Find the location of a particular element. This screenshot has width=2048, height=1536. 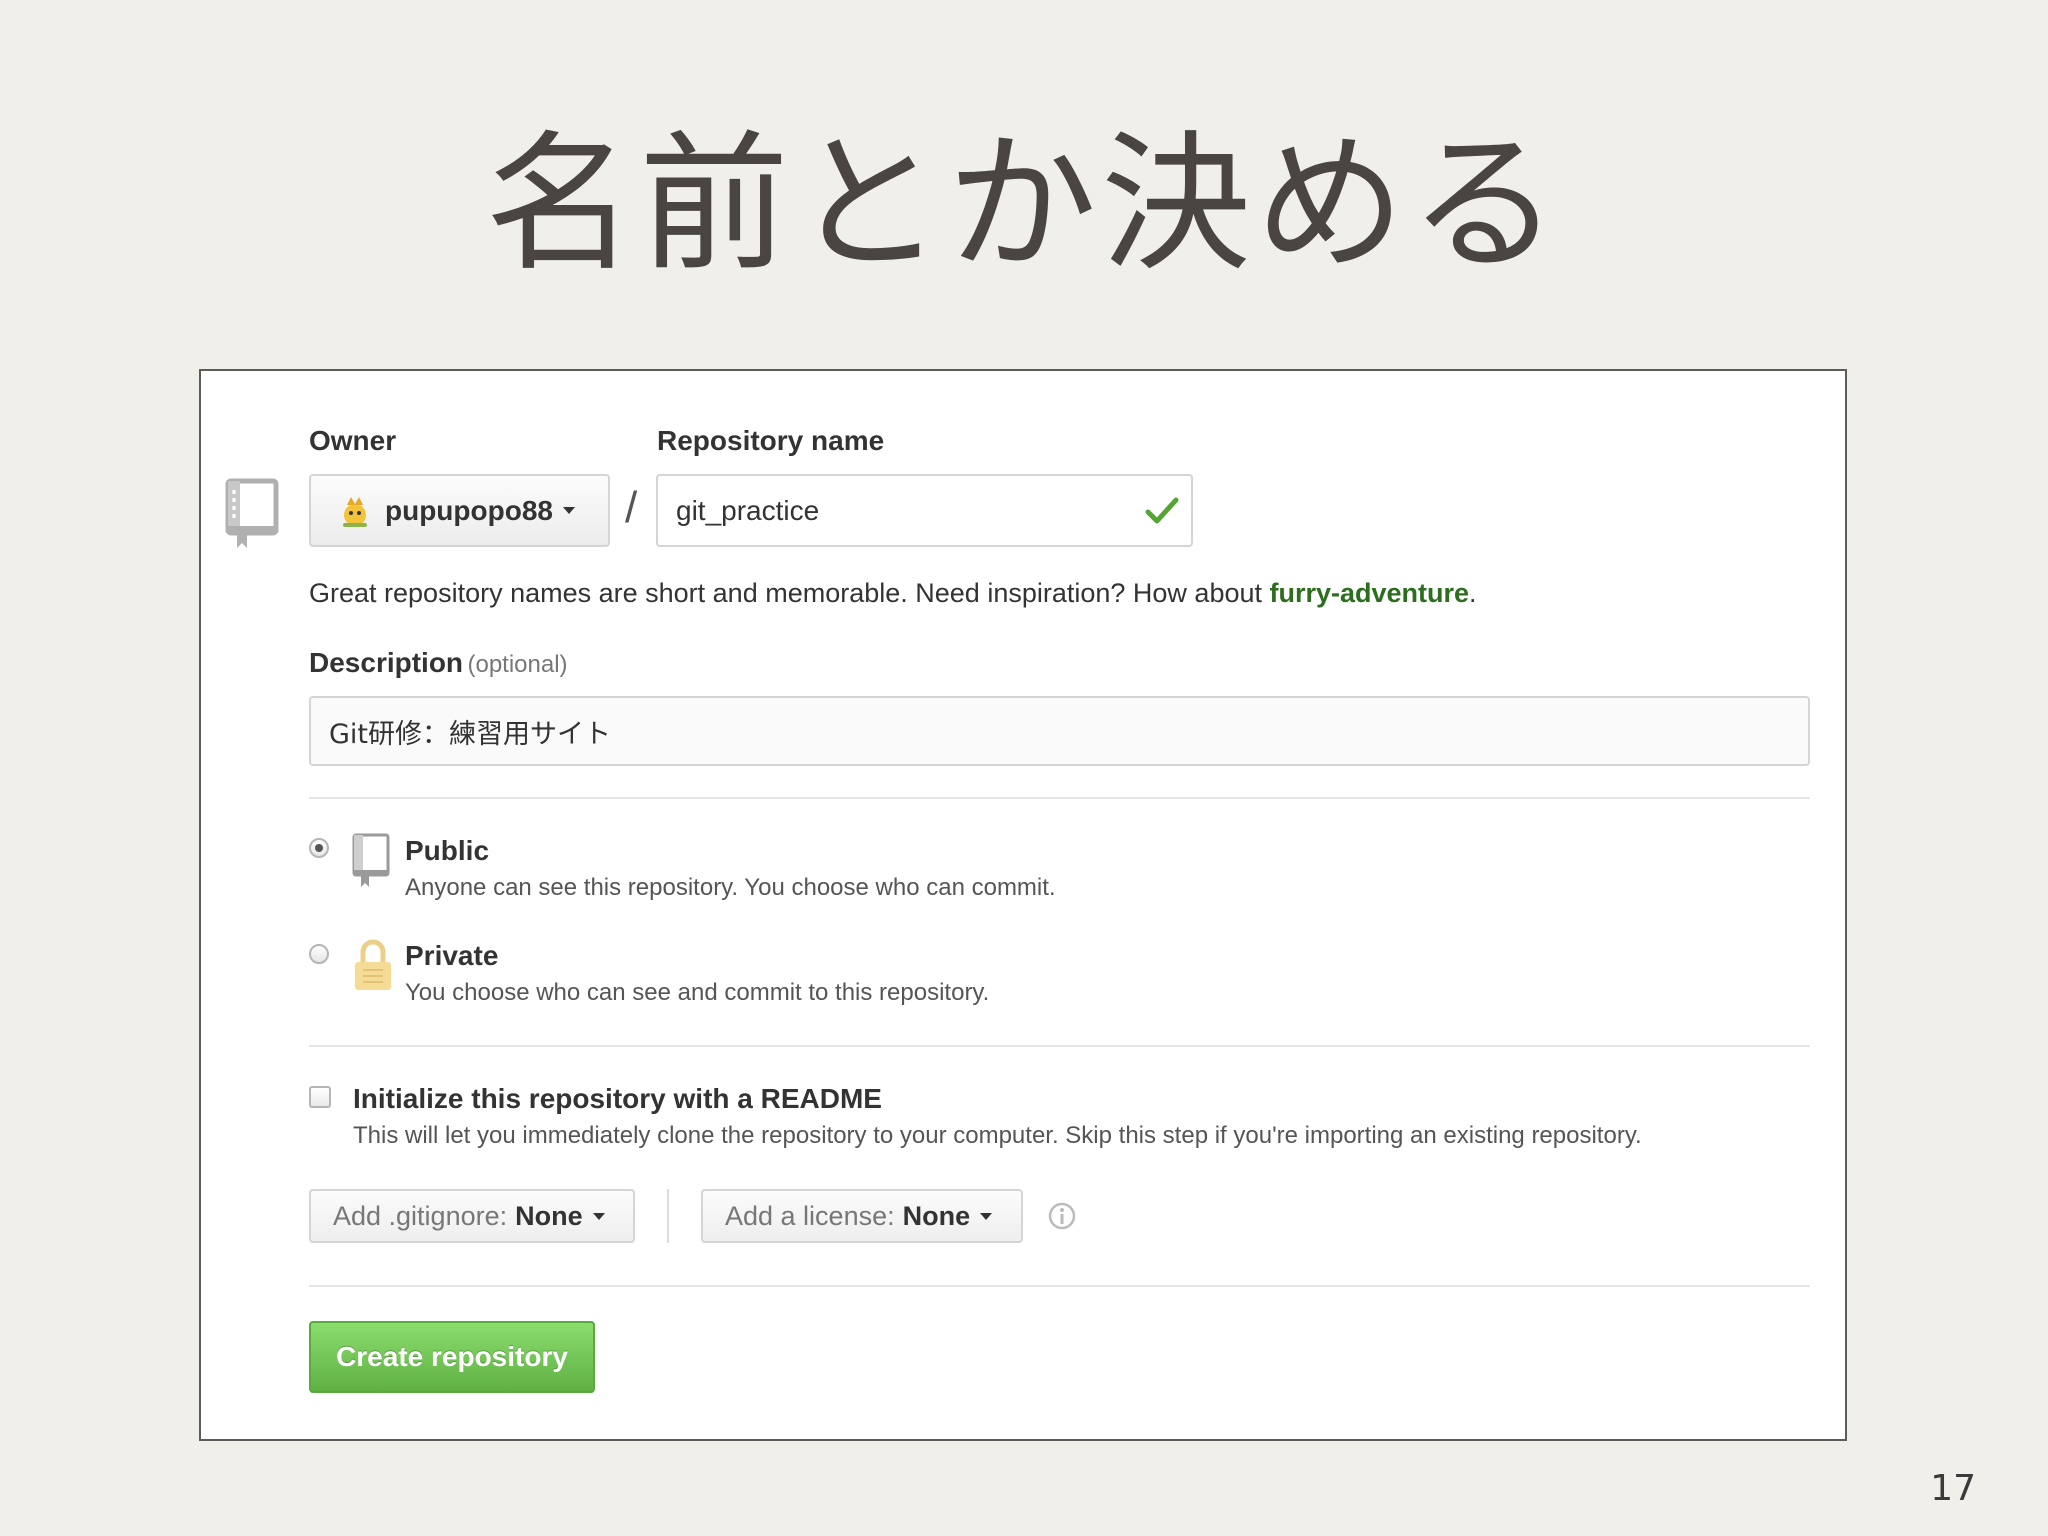

license-value: None is located at coordinates (936, 1215).